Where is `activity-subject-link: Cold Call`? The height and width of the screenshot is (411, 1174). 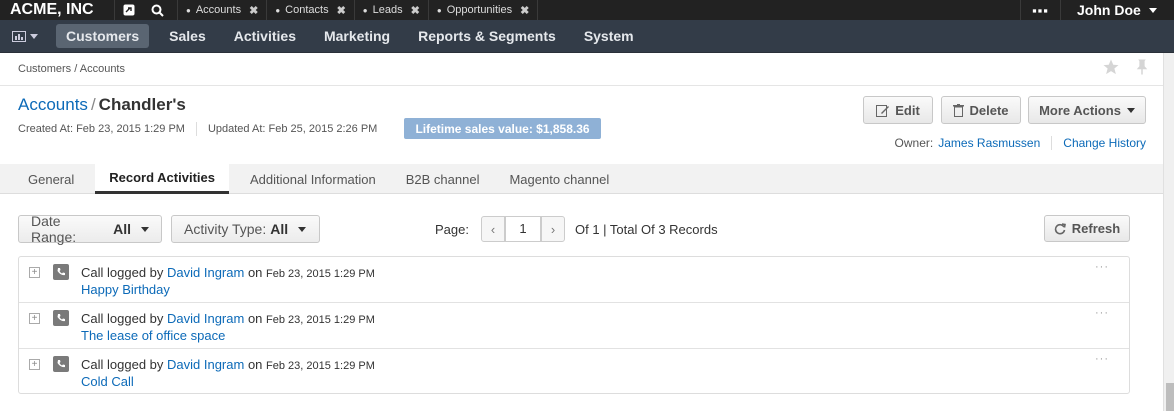 activity-subject-link: Cold Call is located at coordinates (107, 381).